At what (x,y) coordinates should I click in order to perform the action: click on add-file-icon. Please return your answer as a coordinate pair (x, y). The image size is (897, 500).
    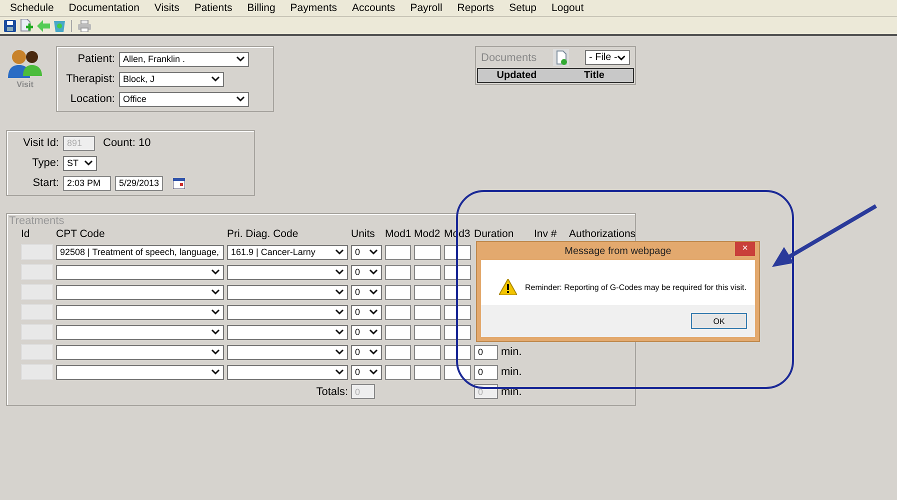
    Looking at the image, I should click on (560, 57).